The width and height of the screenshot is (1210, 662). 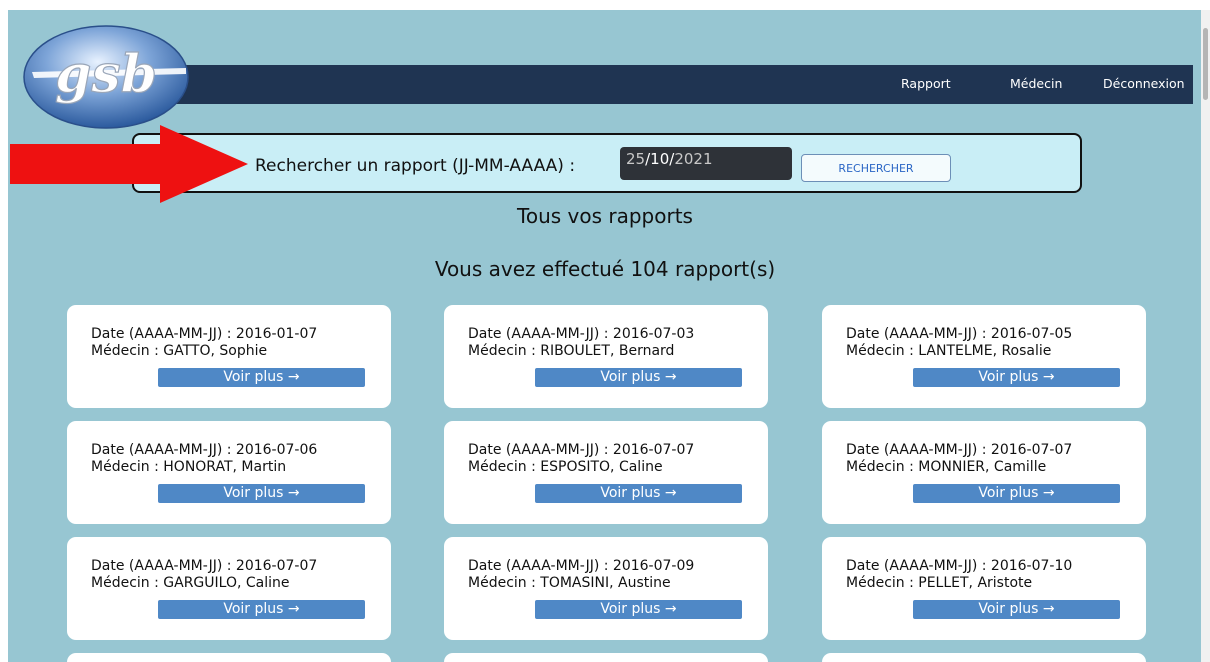 I want to click on card-date: Date (AAAA-MM-JJ) : 2016-07-03, so click(x=581, y=334).